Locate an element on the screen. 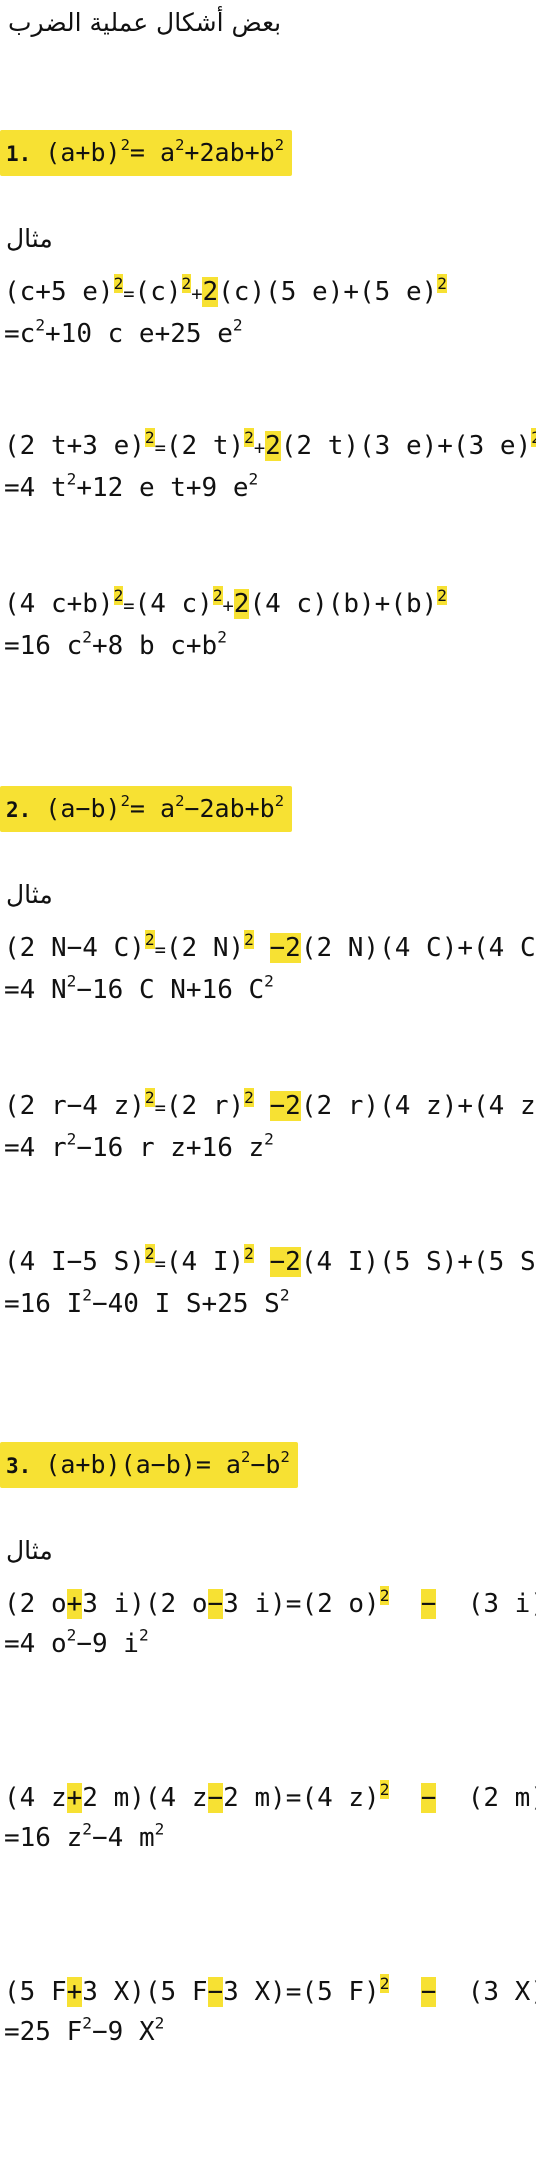  example-equation: (2 r−4 z)2=(2 r)2 −2(2 r)(4 z)+(4 z)2 is located at coordinates (270, 1106).